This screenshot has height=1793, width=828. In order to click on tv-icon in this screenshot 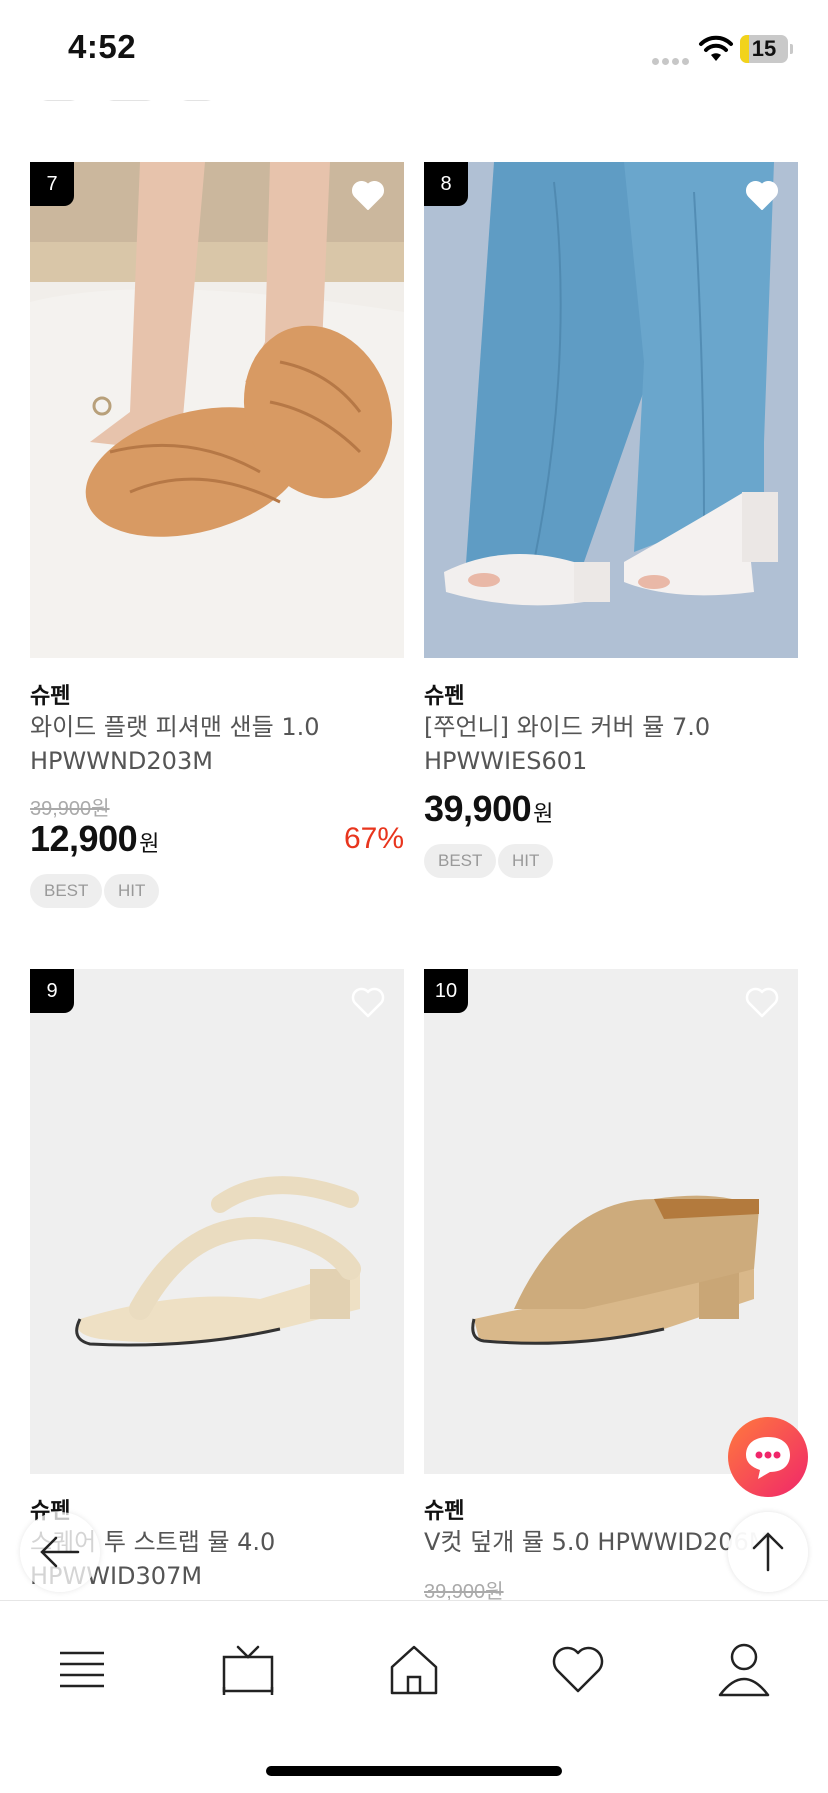, I will do `click(248, 1669)`.